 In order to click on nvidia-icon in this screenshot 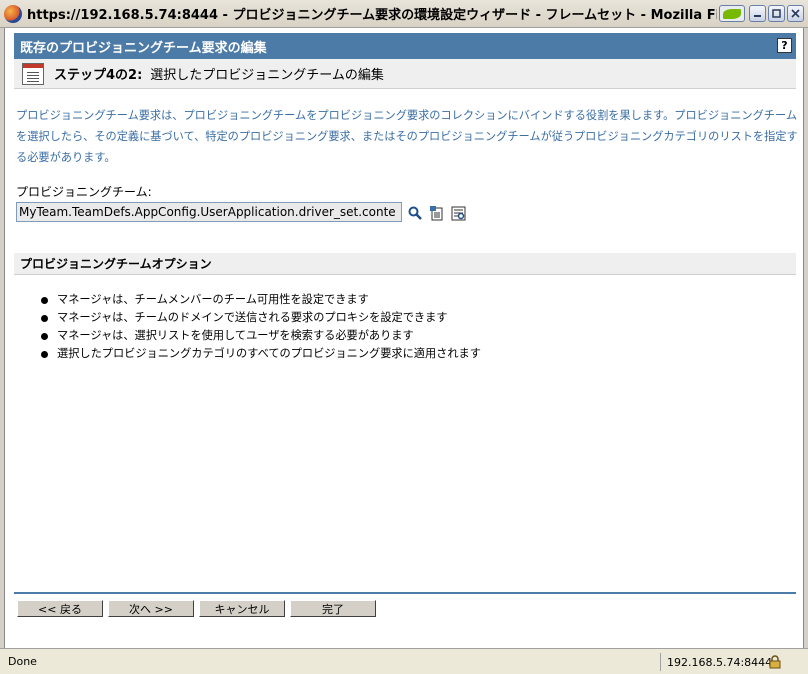, I will do `click(732, 13)`.